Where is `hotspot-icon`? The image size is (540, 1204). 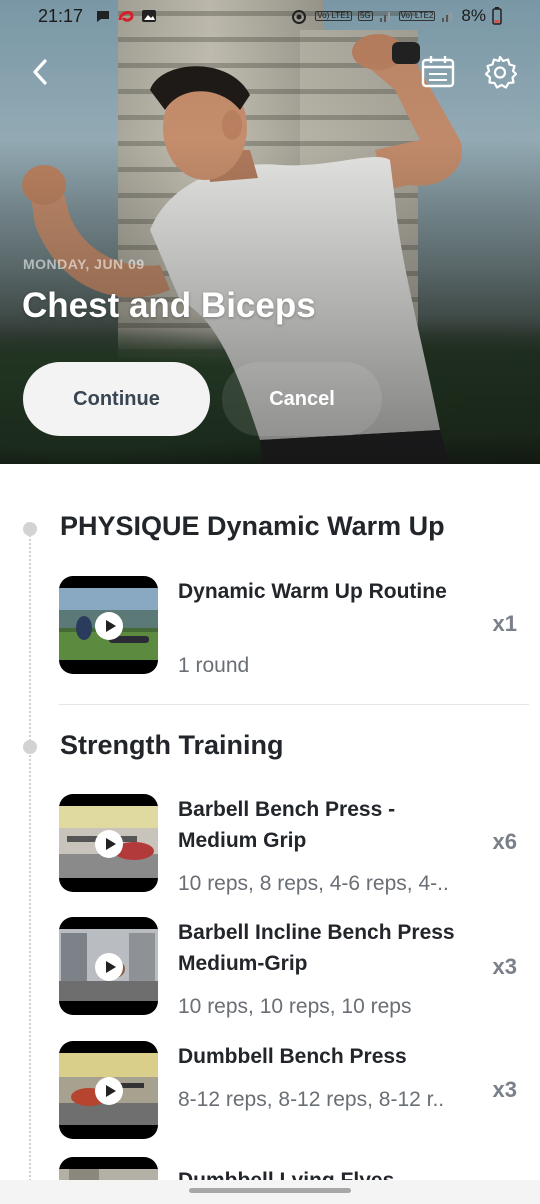
hotspot-icon is located at coordinates (299, 17).